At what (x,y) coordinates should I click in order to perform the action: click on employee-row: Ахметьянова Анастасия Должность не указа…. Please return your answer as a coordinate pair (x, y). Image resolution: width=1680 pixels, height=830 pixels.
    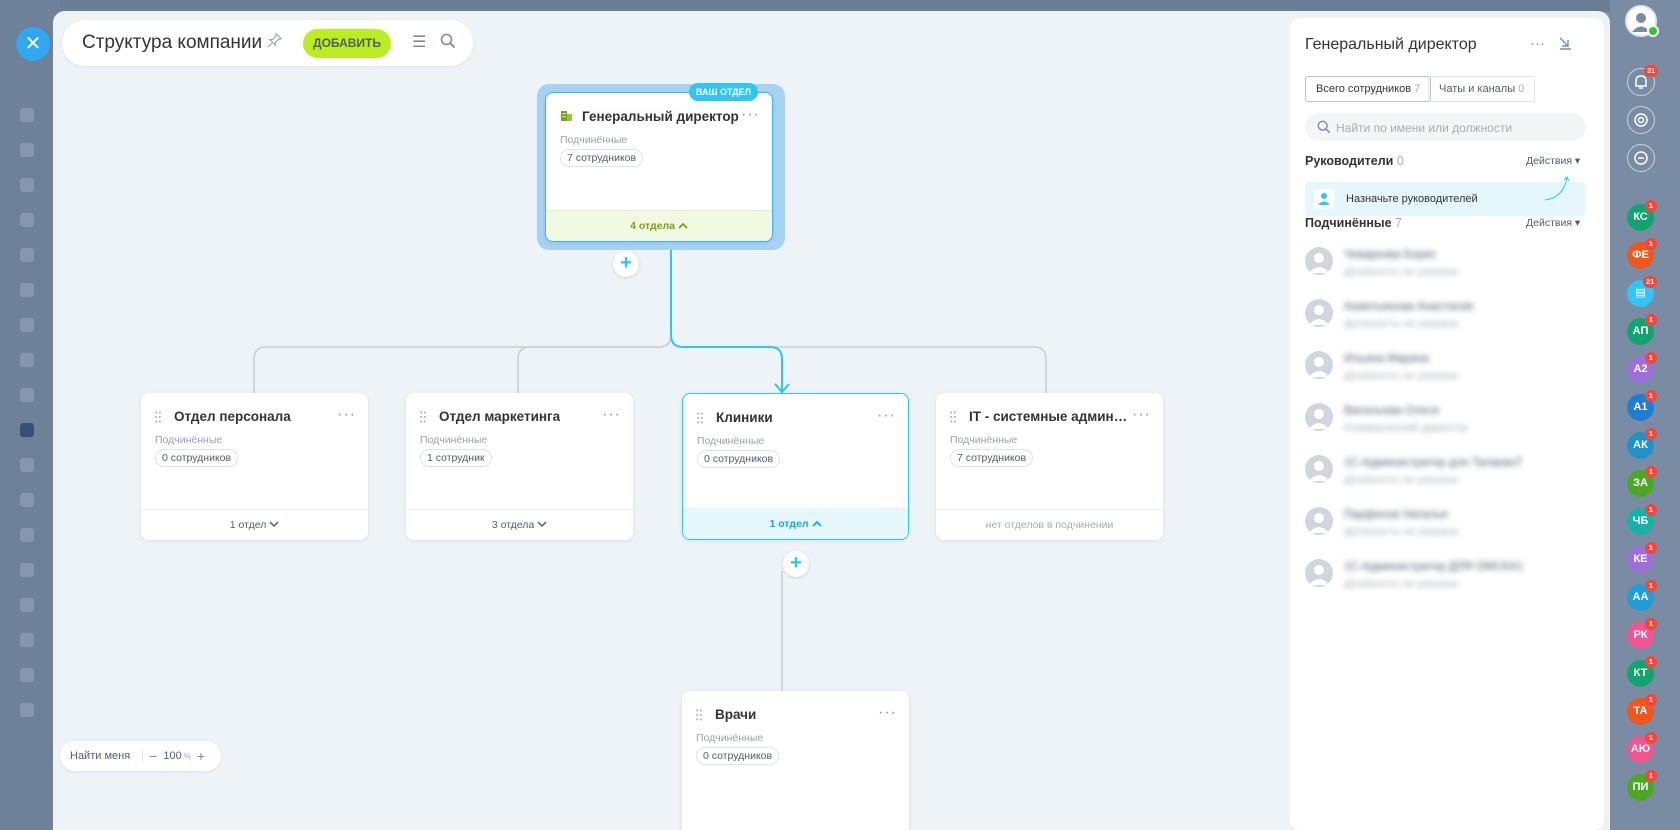
    Looking at the image, I should click on (1445, 319).